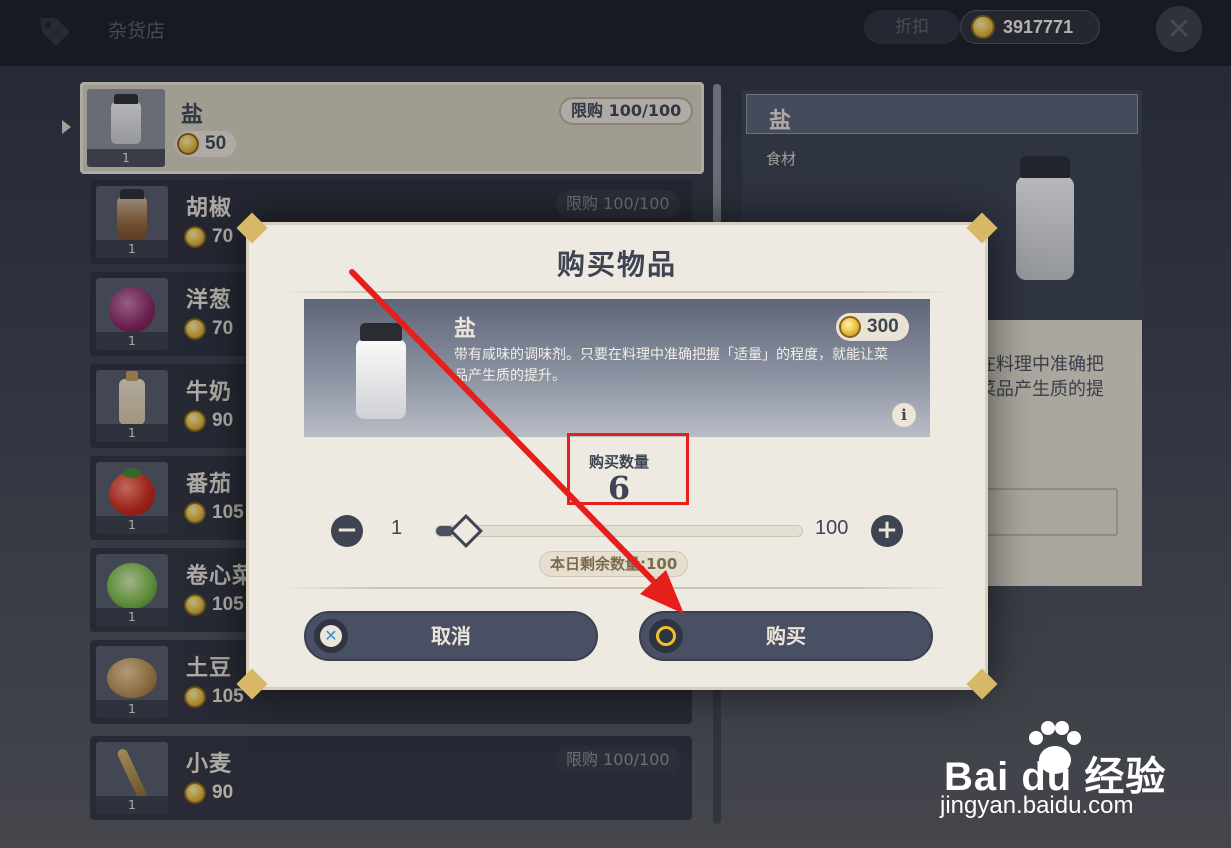 This screenshot has height=848, width=1231. I want to click on remaining-today-badge: 本日剩余数量:100, so click(614, 564).